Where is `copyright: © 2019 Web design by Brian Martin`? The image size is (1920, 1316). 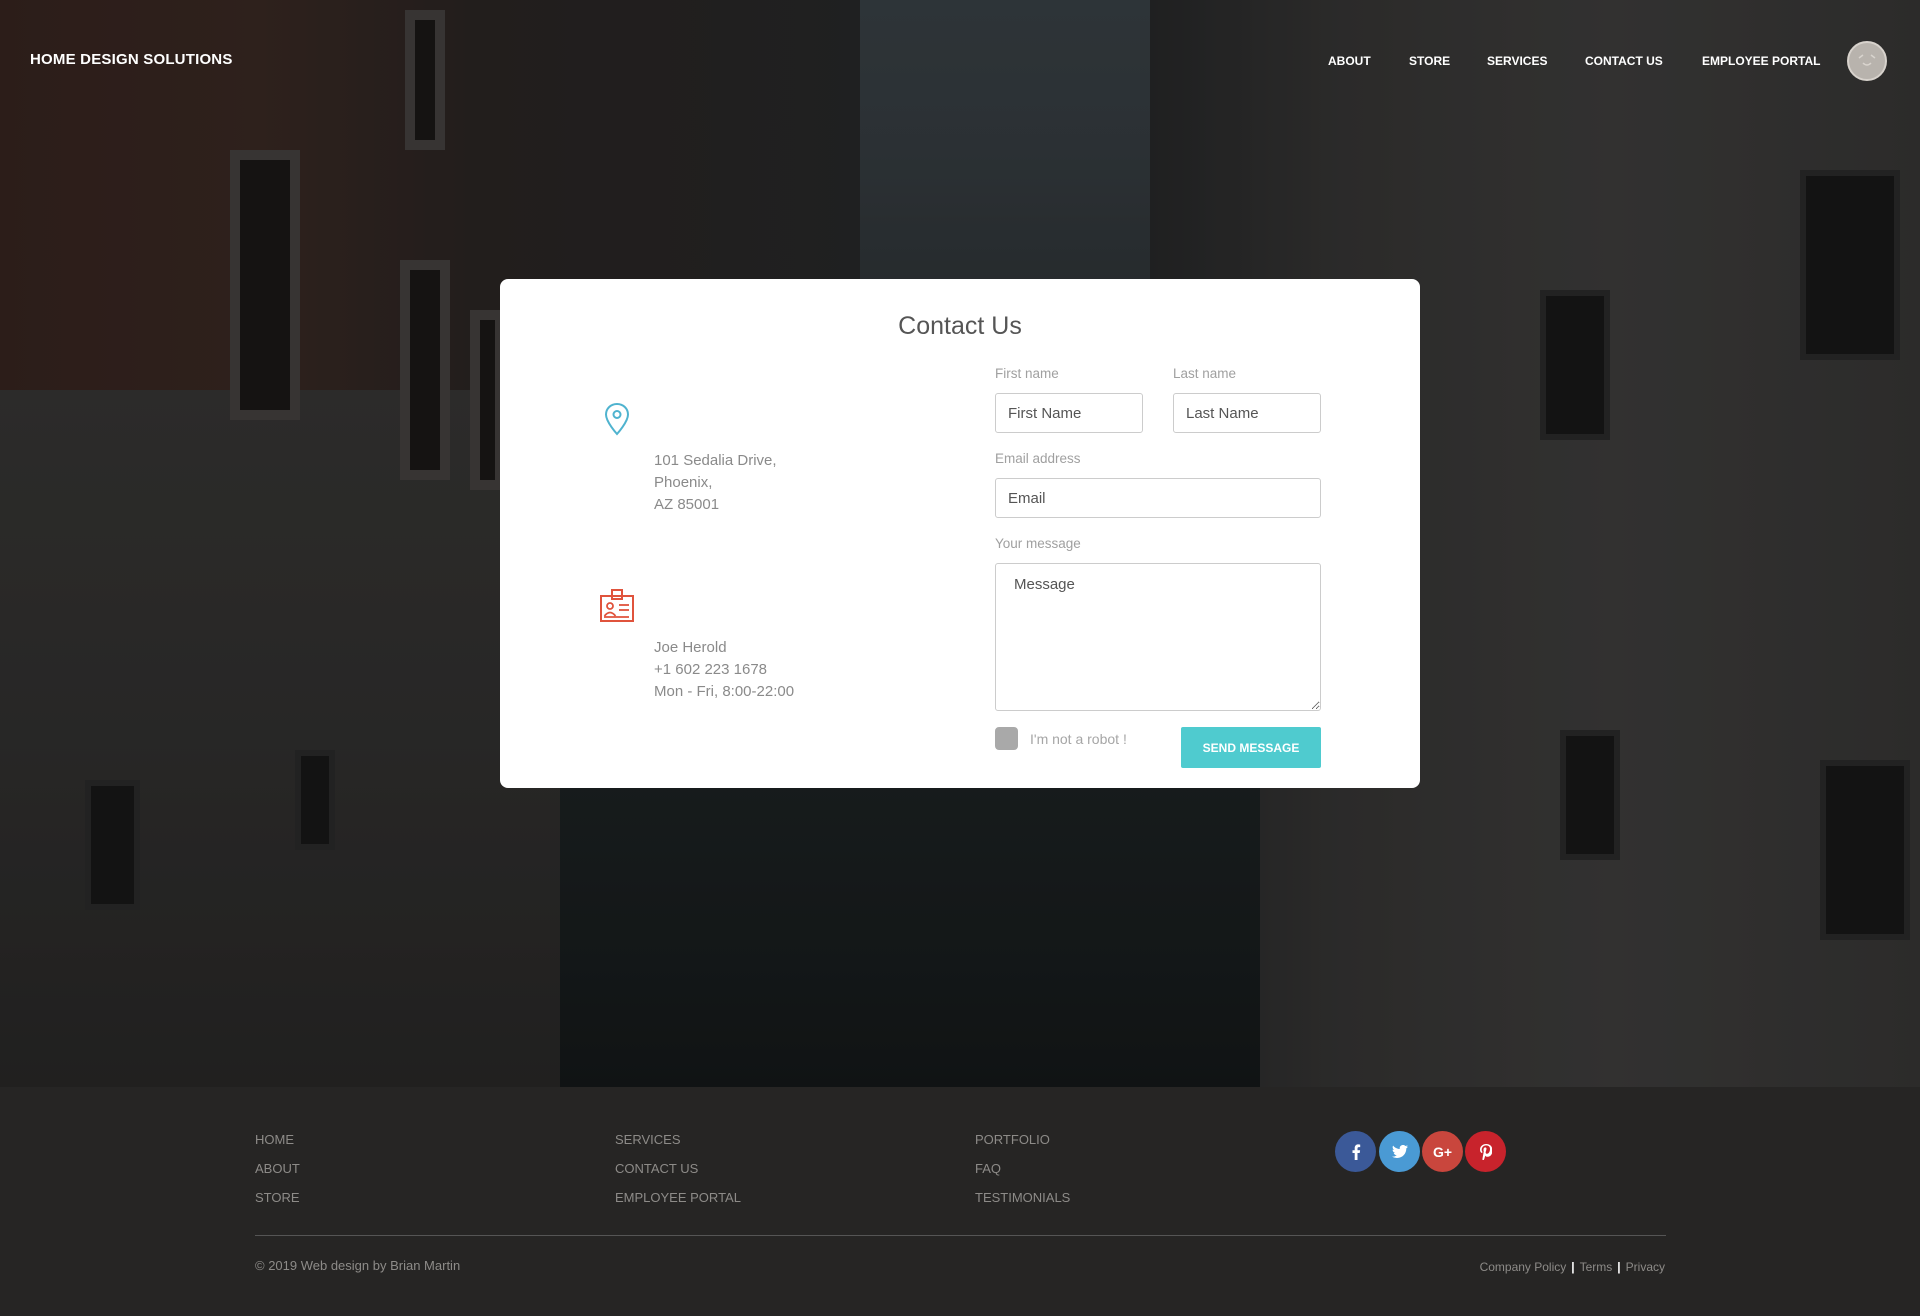
copyright: © 2019 Web design by Brian Martin is located at coordinates (358, 1265).